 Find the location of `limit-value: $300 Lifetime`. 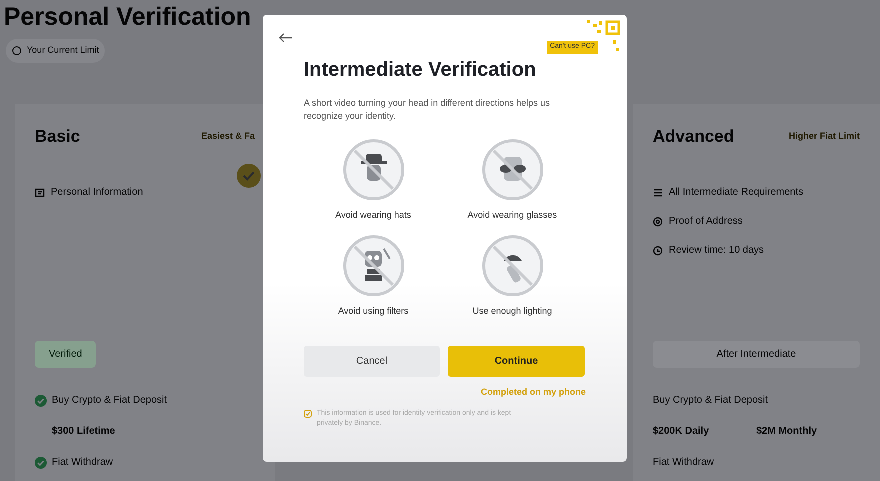

limit-value: $300 Lifetime is located at coordinates (84, 432).